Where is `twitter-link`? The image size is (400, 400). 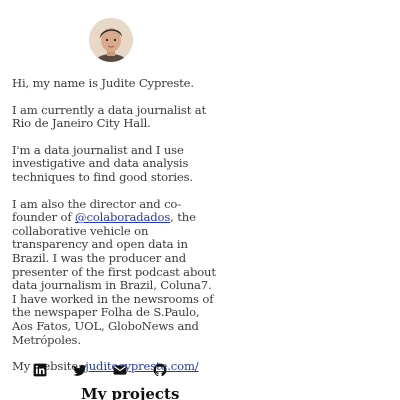 twitter-link is located at coordinates (80, 370).